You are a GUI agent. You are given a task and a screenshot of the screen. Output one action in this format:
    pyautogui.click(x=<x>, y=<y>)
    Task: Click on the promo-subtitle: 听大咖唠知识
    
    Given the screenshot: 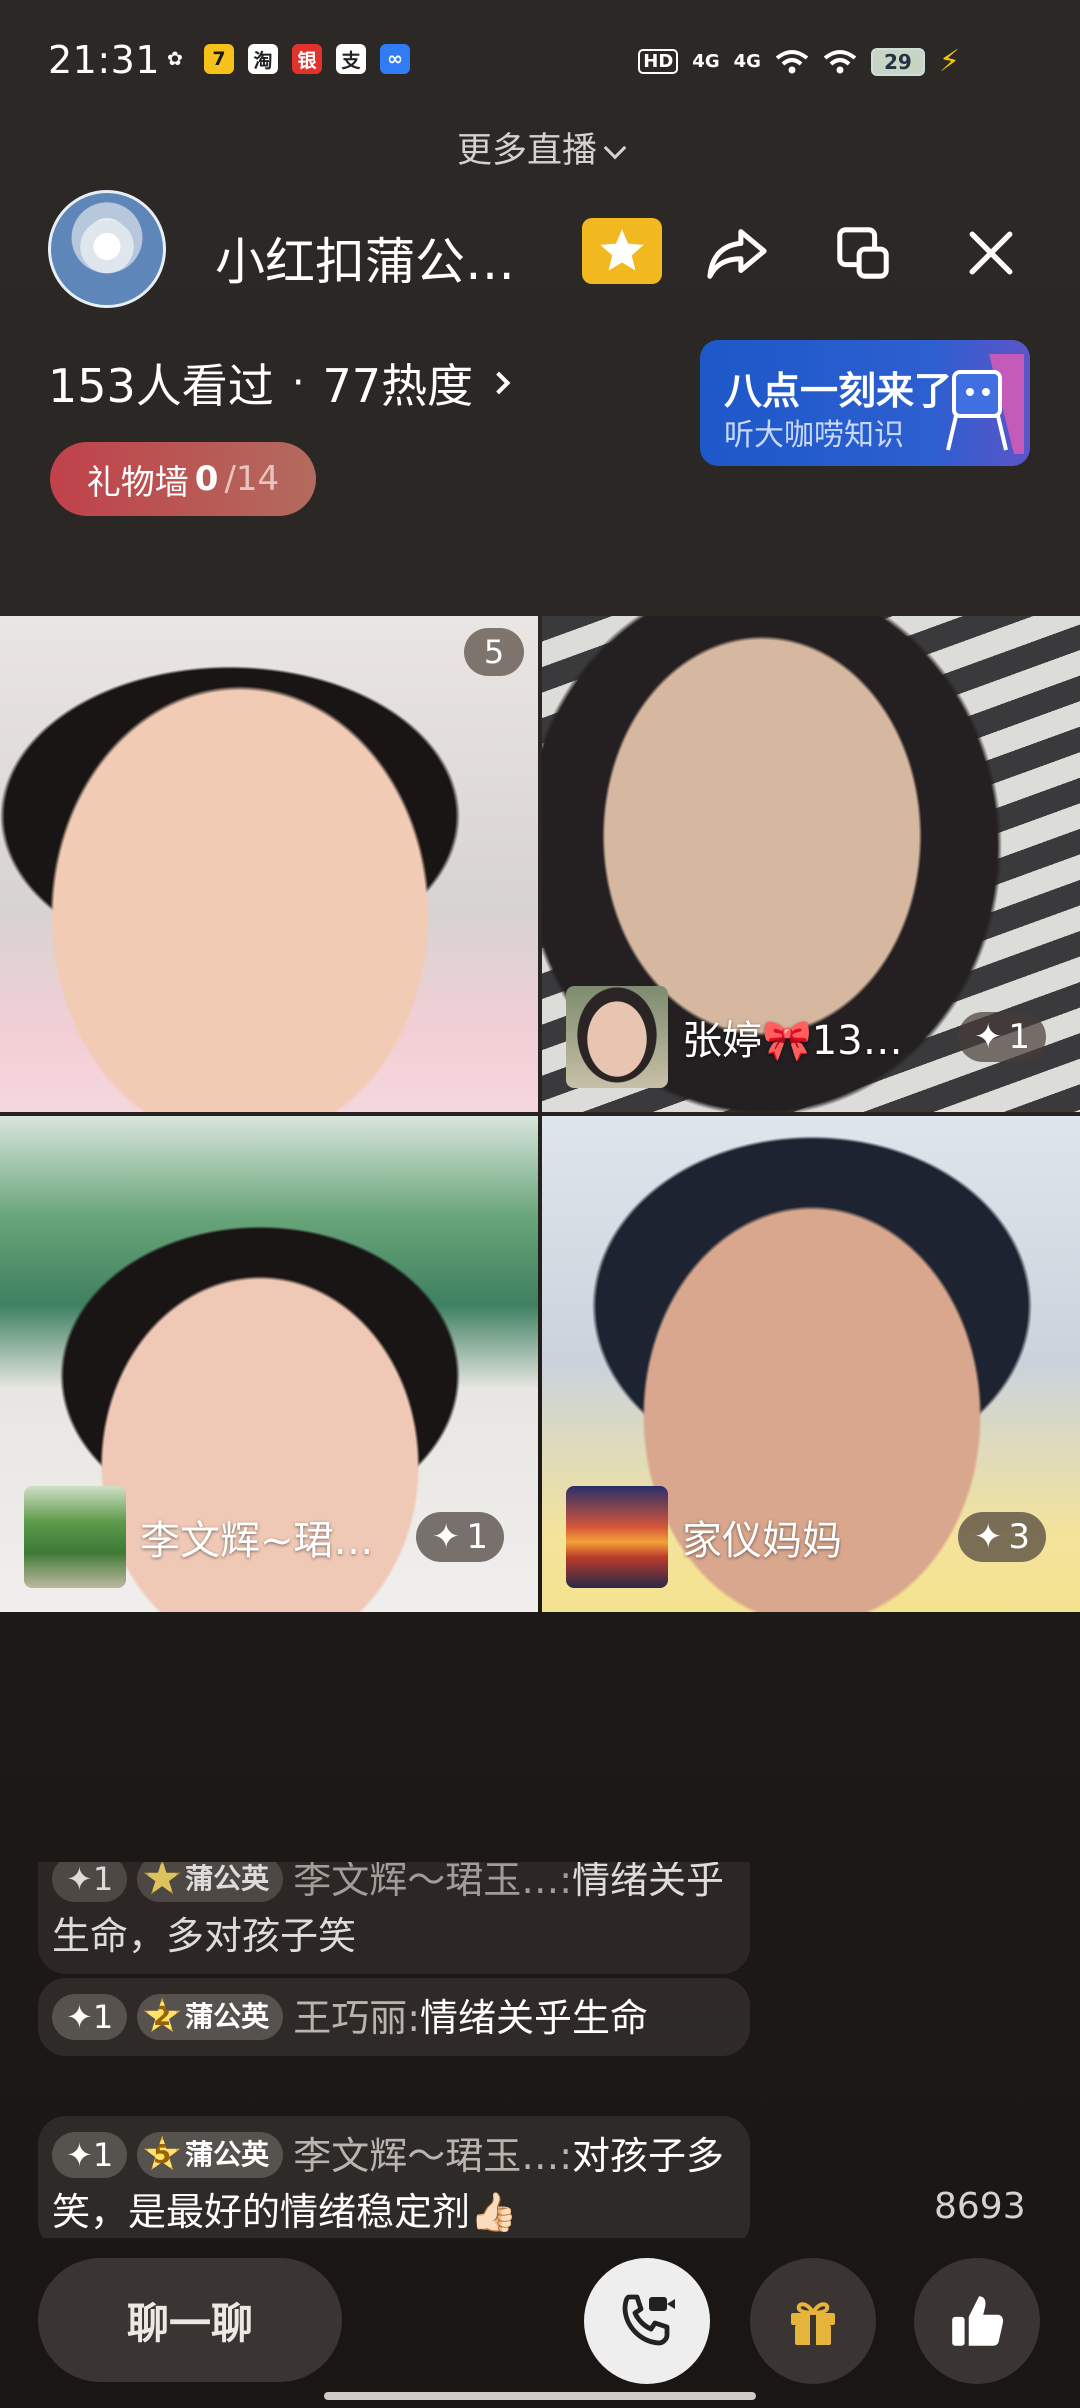 What is the action you would take?
    pyautogui.click(x=814, y=435)
    